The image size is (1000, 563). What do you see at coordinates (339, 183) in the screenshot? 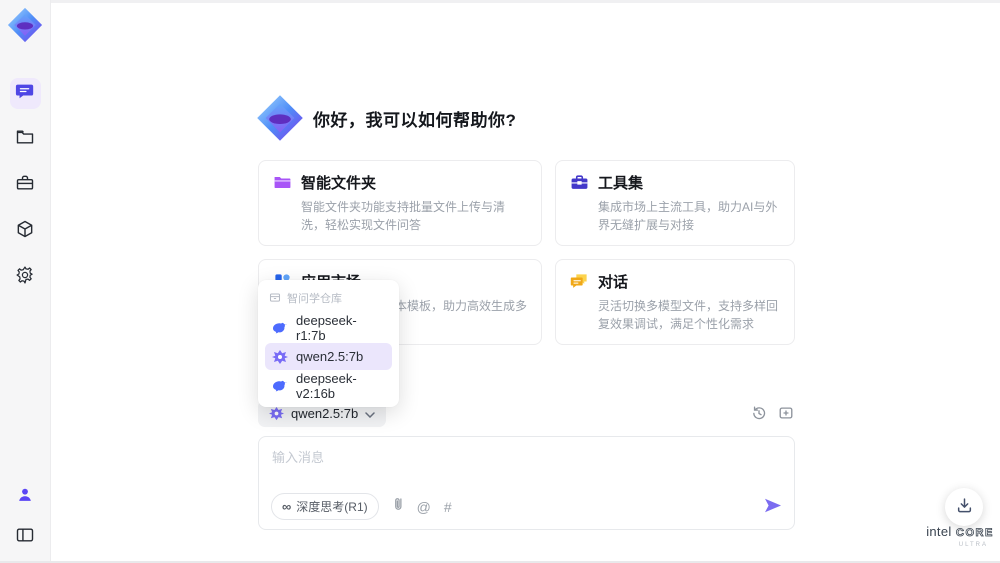
I see `card-title: 智能文件夹` at bounding box center [339, 183].